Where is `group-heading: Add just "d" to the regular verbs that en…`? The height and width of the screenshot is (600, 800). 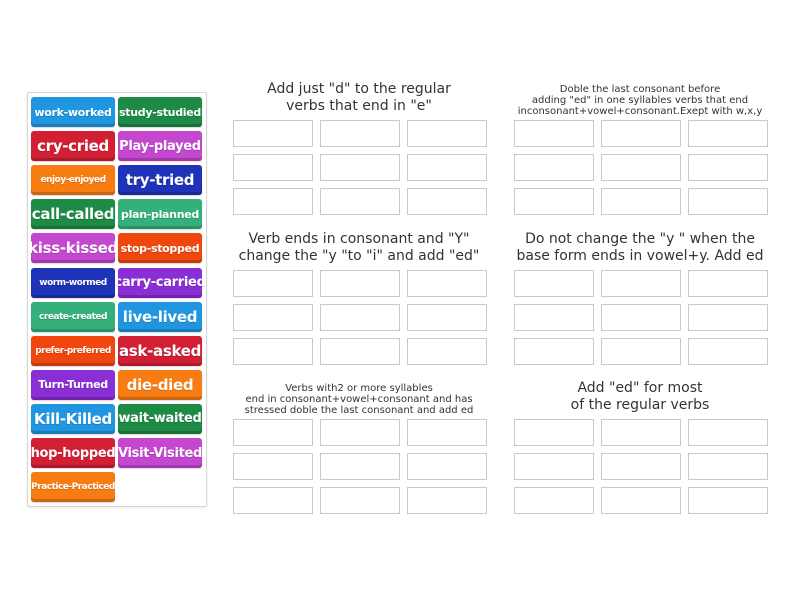
group-heading: Add just "d" to the regular verbs that en… is located at coordinates (359, 98).